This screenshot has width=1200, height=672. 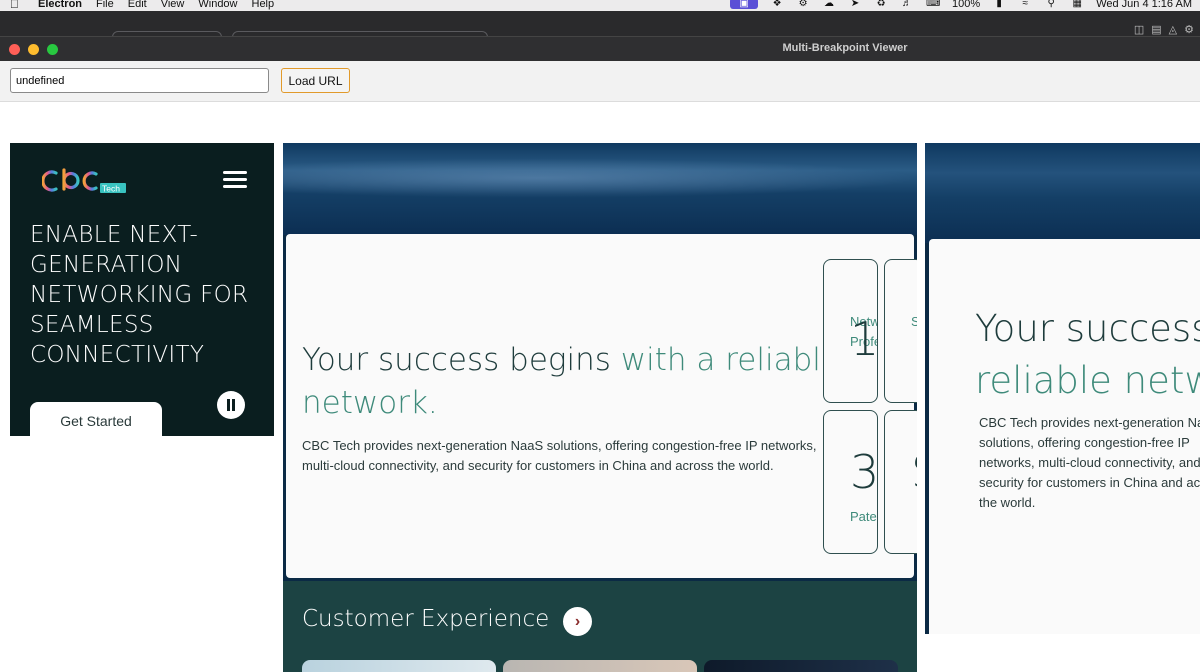 What do you see at coordinates (235, 180) in the screenshot?
I see `hamburger-menu-icon` at bounding box center [235, 180].